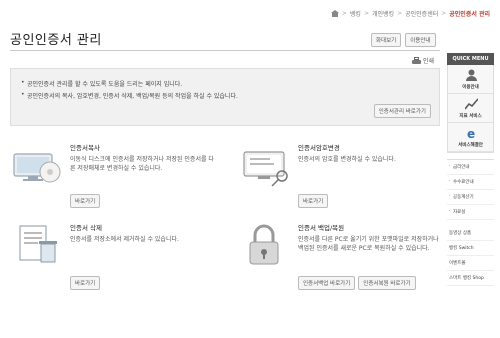 The image size is (500, 338). What do you see at coordinates (471, 75) in the screenshot?
I see `person-icon` at bounding box center [471, 75].